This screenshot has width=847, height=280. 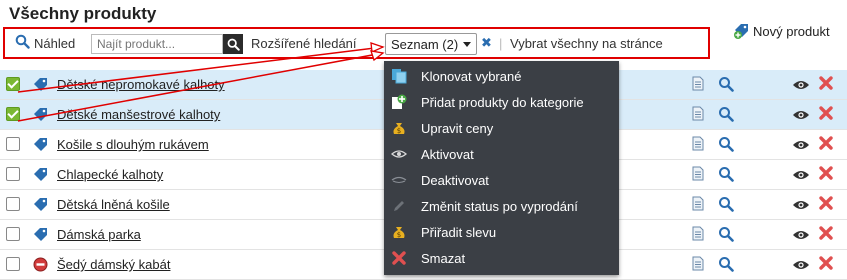 What do you see at coordinates (138, 114) in the screenshot?
I see `product-name-link: Dětské manšestrové kalhoty` at bounding box center [138, 114].